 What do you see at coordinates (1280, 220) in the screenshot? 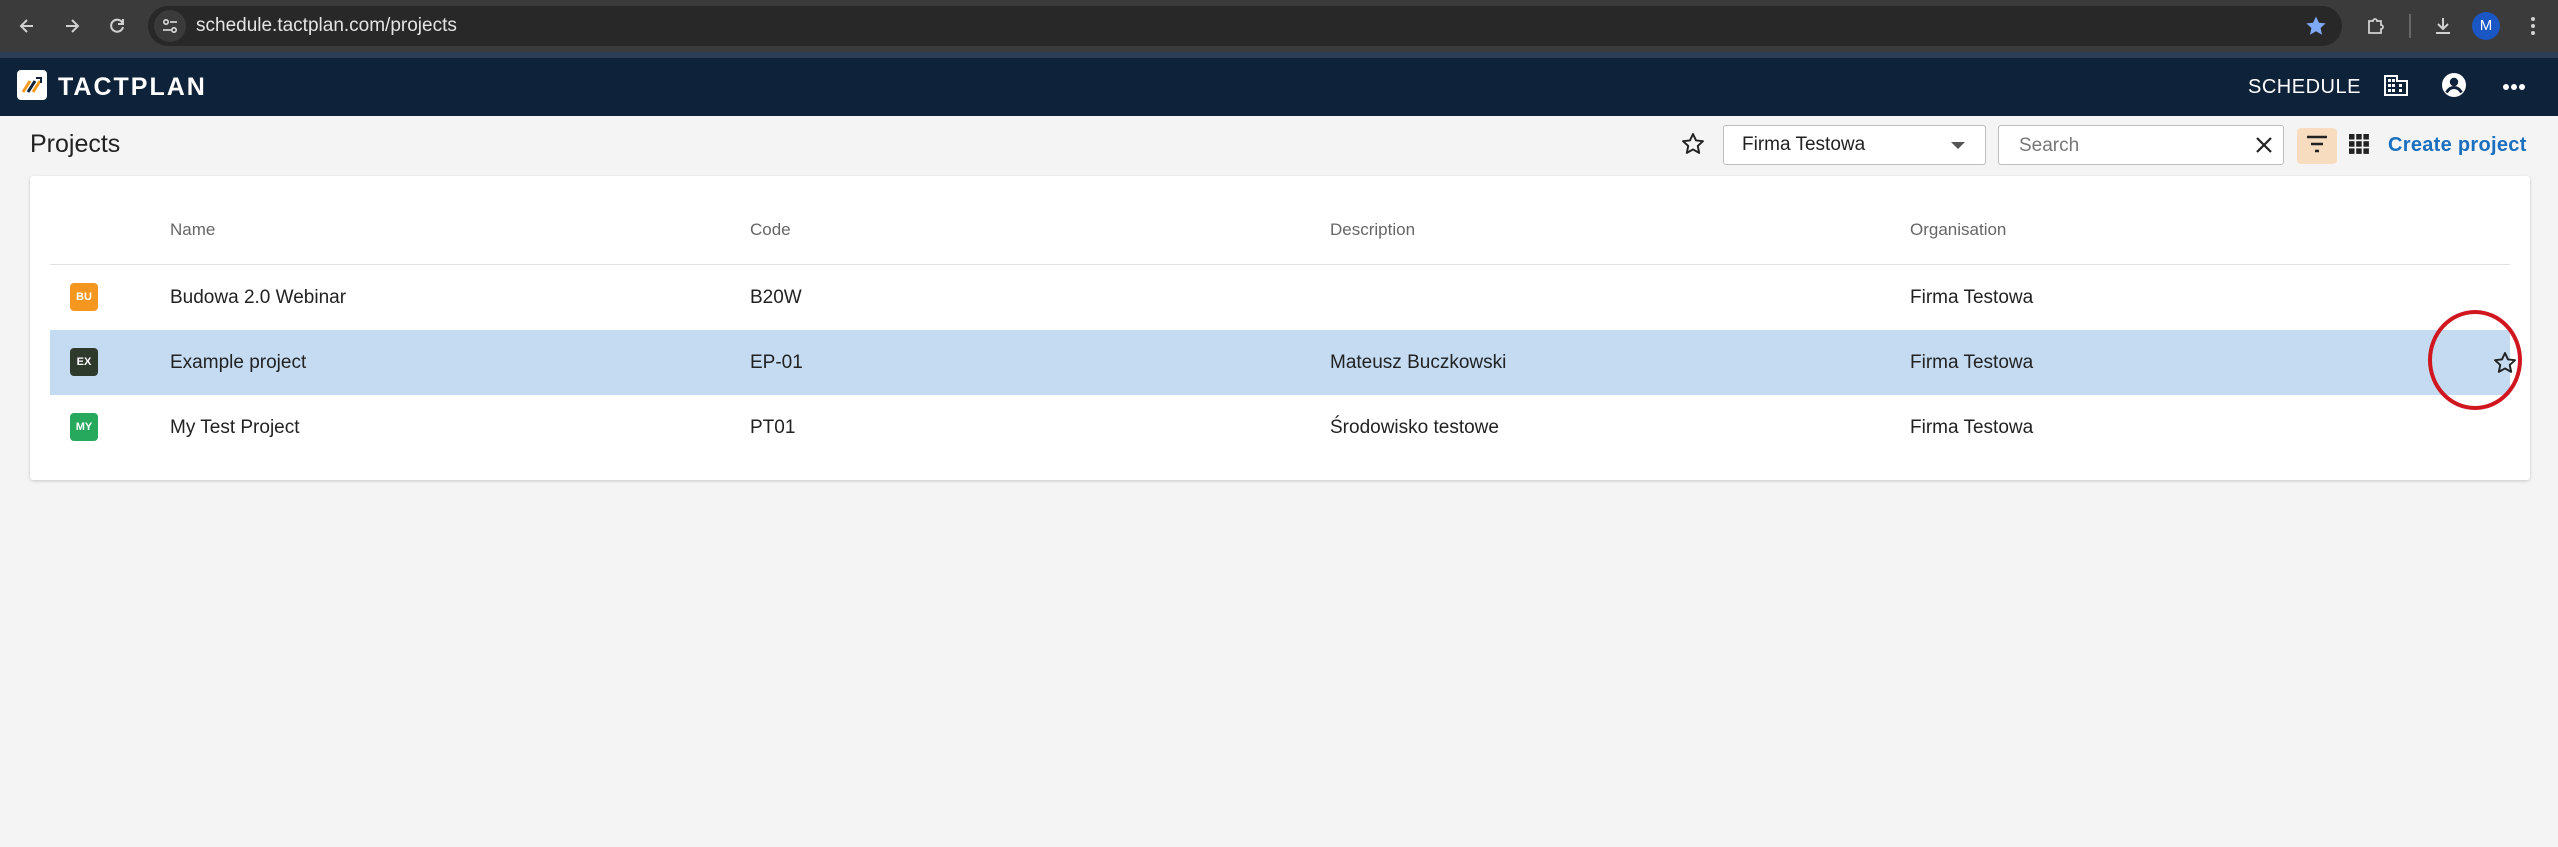
I see `table-header: Name Code Description Organisation` at bounding box center [1280, 220].